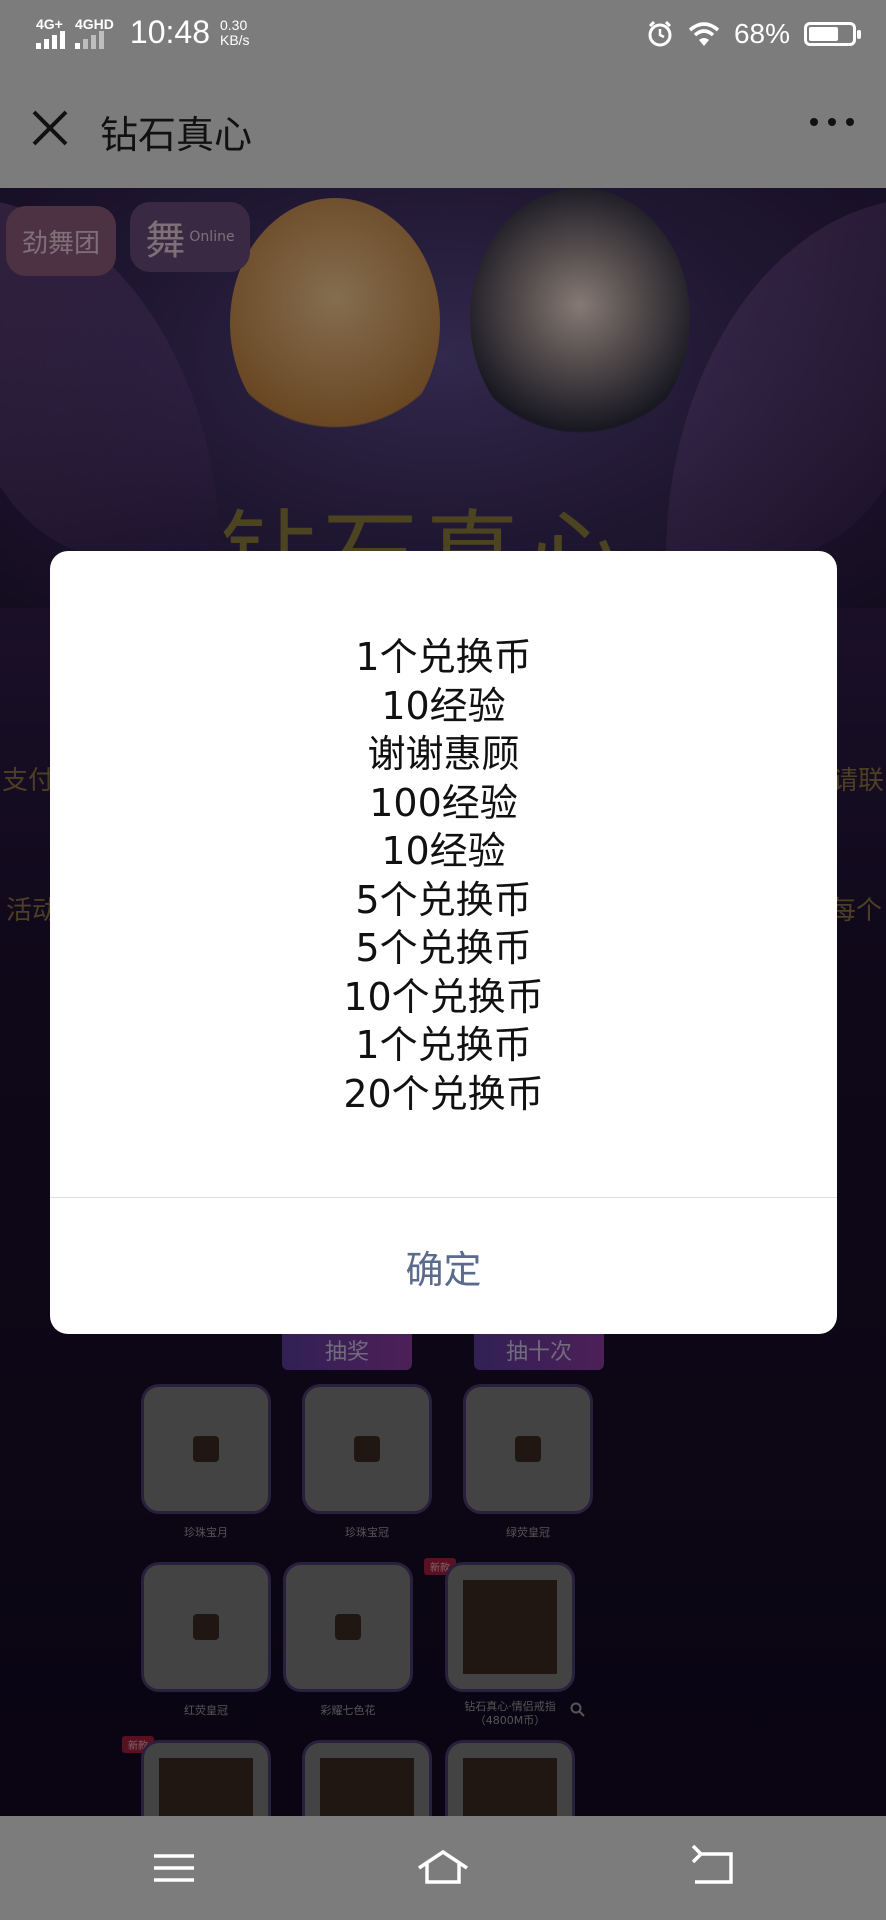 The width and height of the screenshot is (886, 1920). Describe the element at coordinates (443, 35) in the screenshot. I see `status-bar: 4G+ 4GHD 10:48 0.30 KB/s 68%` at that location.